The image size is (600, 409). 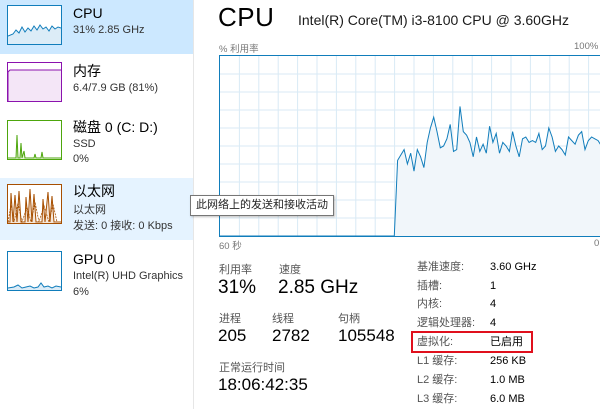 What do you see at coordinates (84, 144) in the screenshot?
I see `sidebar-item-sub: SSD` at bounding box center [84, 144].